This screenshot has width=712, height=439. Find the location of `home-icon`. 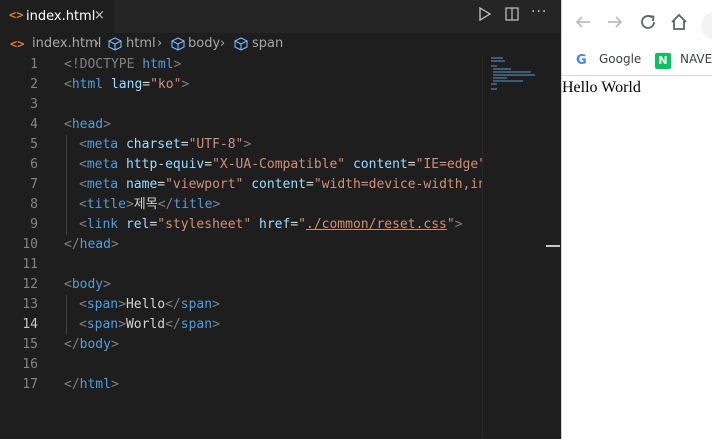

home-icon is located at coordinates (679, 24).